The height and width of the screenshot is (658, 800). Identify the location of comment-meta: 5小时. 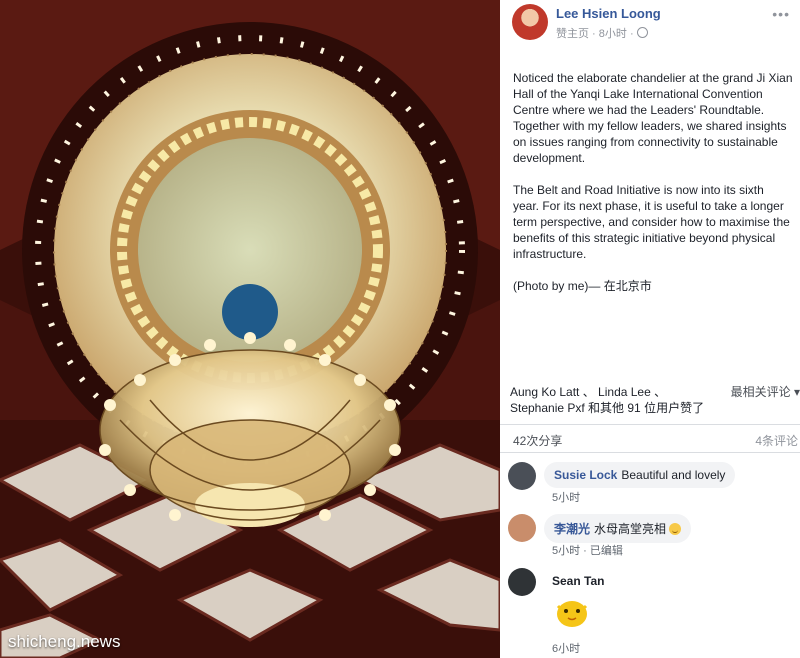
(566, 497).